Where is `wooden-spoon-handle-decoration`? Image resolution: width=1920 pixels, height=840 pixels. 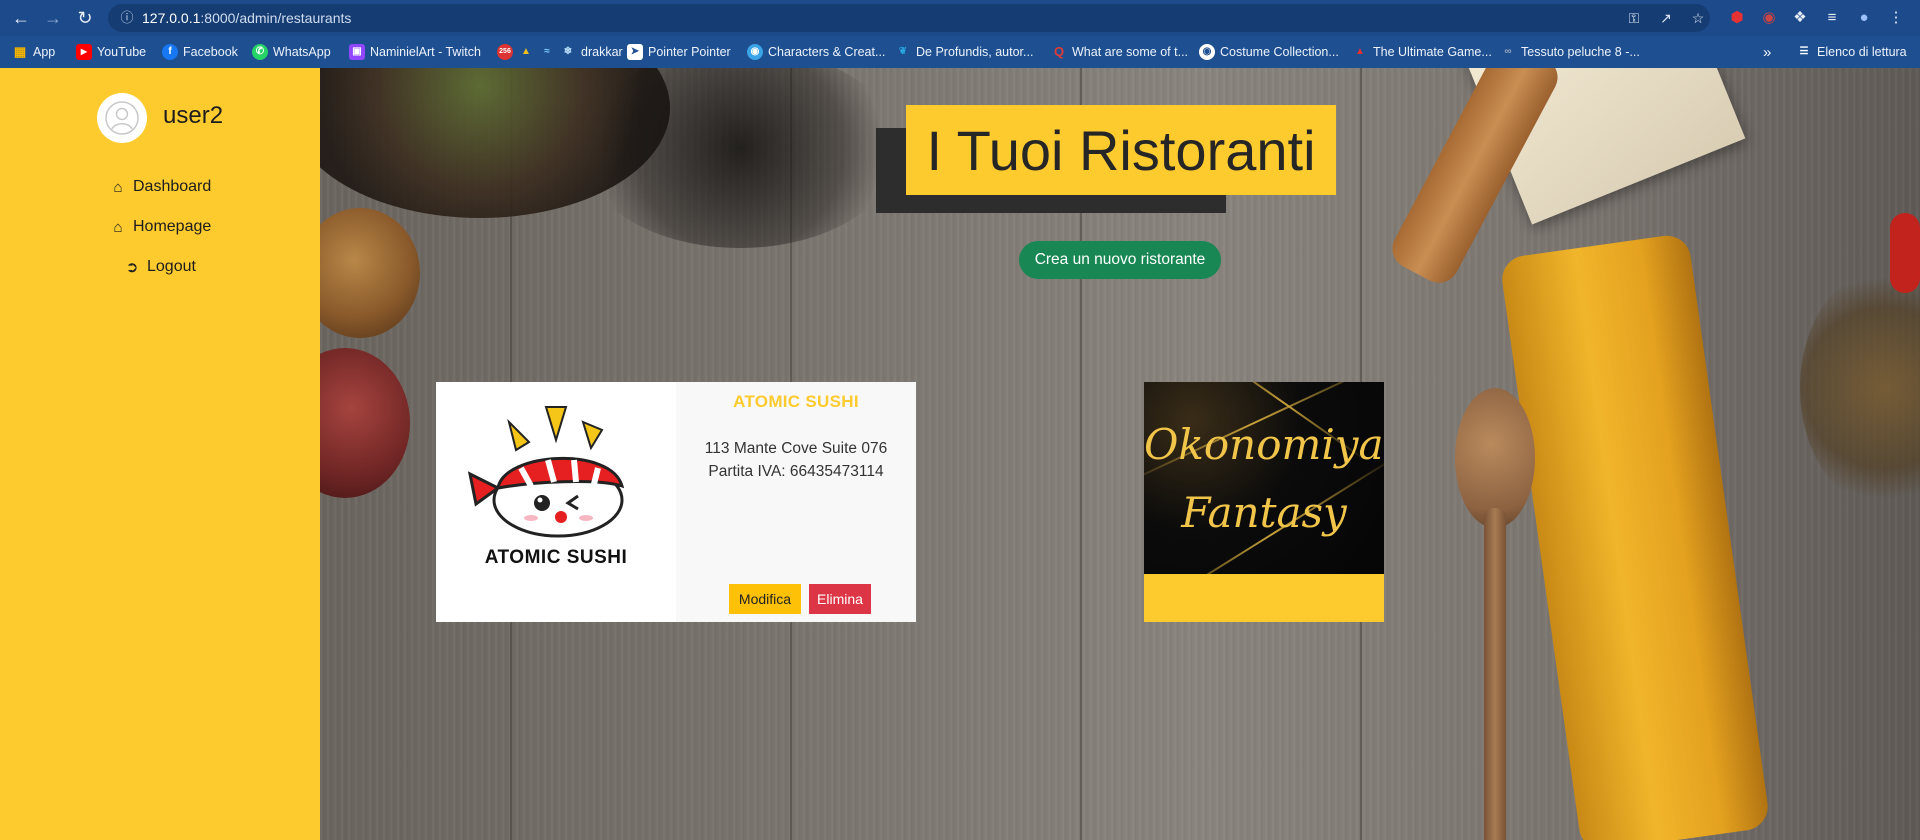
wooden-spoon-handle-decoration is located at coordinates (1495, 674).